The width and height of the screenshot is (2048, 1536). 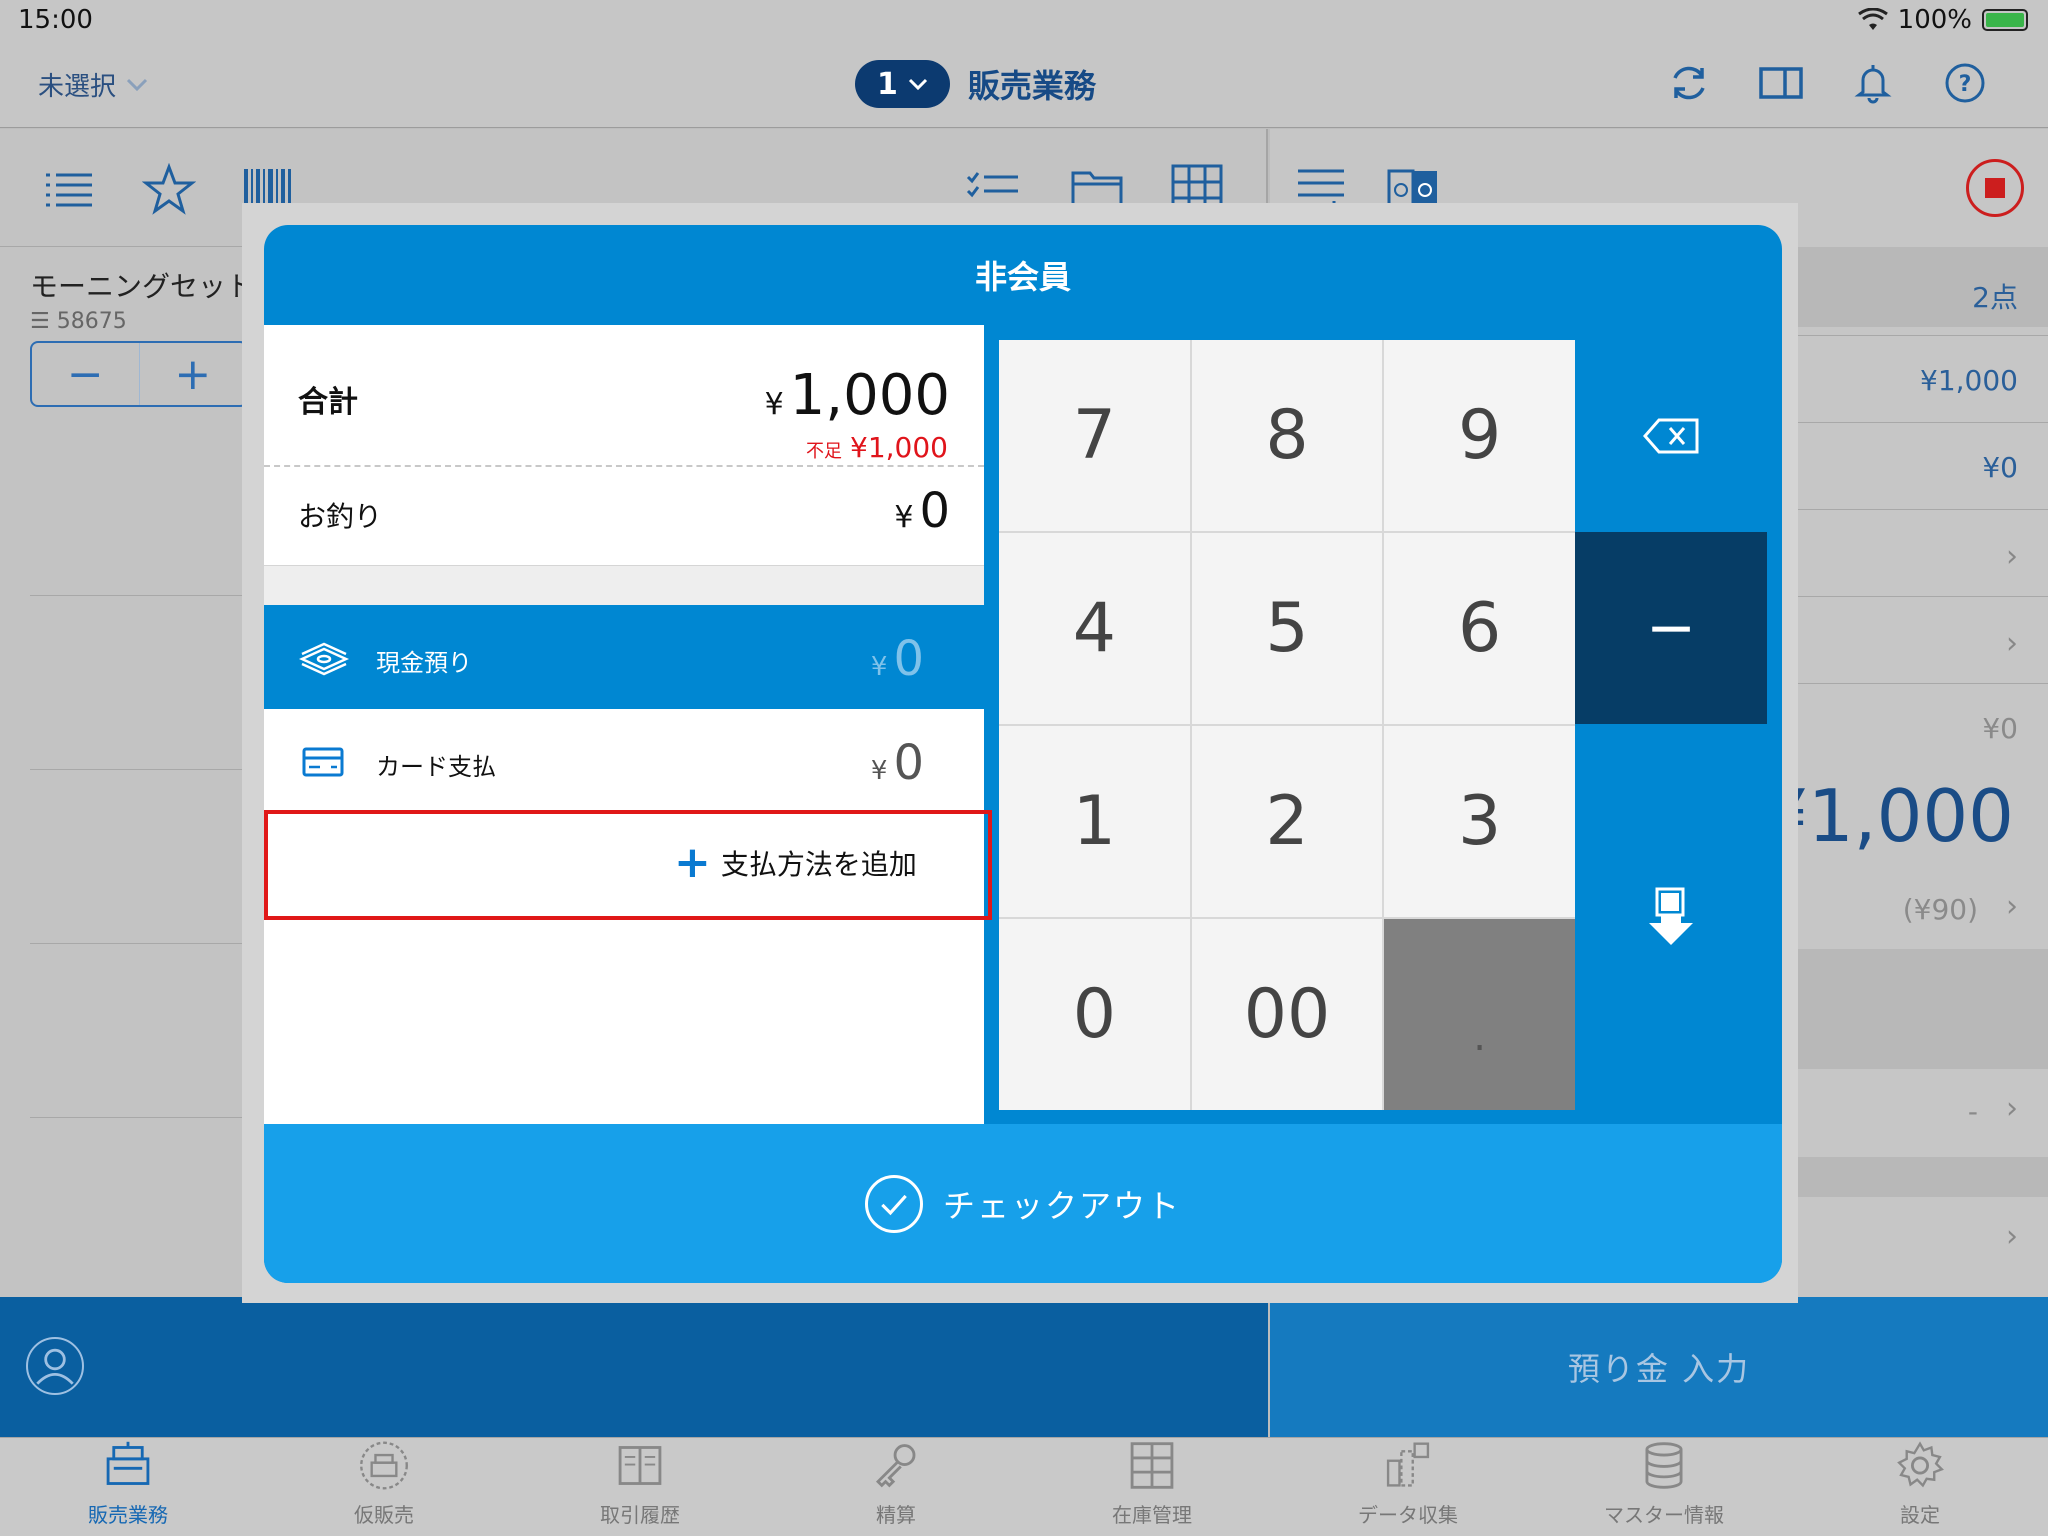 What do you see at coordinates (633, 657) in the screenshot?
I see `payment-method-cash: 現金預り ¥0` at bounding box center [633, 657].